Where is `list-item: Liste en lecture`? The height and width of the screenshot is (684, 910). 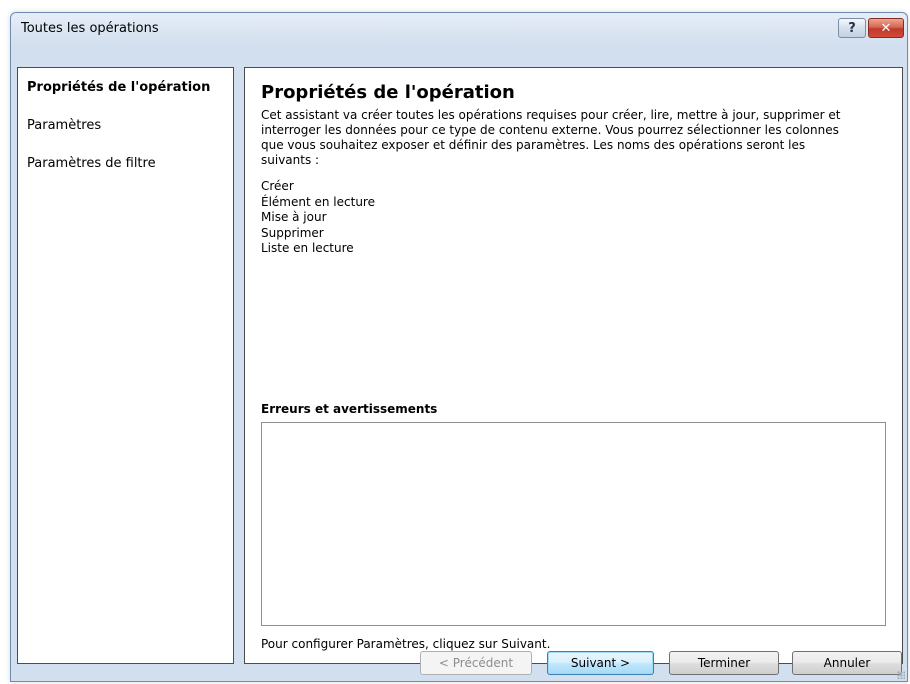
list-item: Liste en lecture is located at coordinates (307, 248).